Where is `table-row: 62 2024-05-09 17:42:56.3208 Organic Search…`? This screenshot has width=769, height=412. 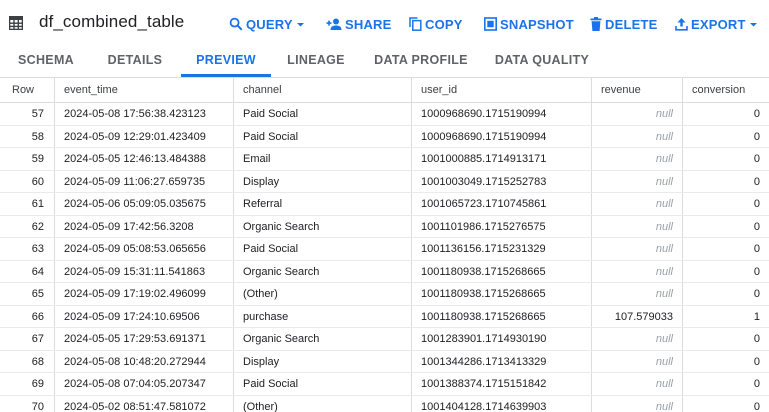 table-row: 62 2024-05-09 17:42:56.3208 Organic Search… is located at coordinates (384, 226).